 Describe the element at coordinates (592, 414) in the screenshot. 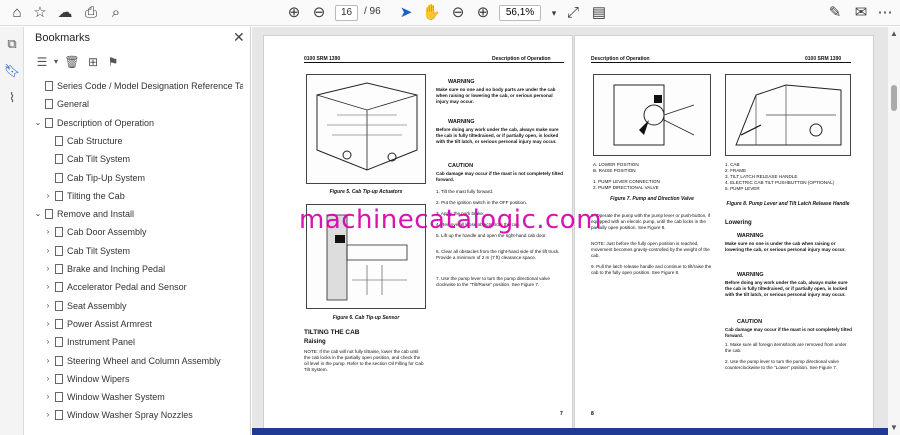

I see `page-number: 8` at that location.